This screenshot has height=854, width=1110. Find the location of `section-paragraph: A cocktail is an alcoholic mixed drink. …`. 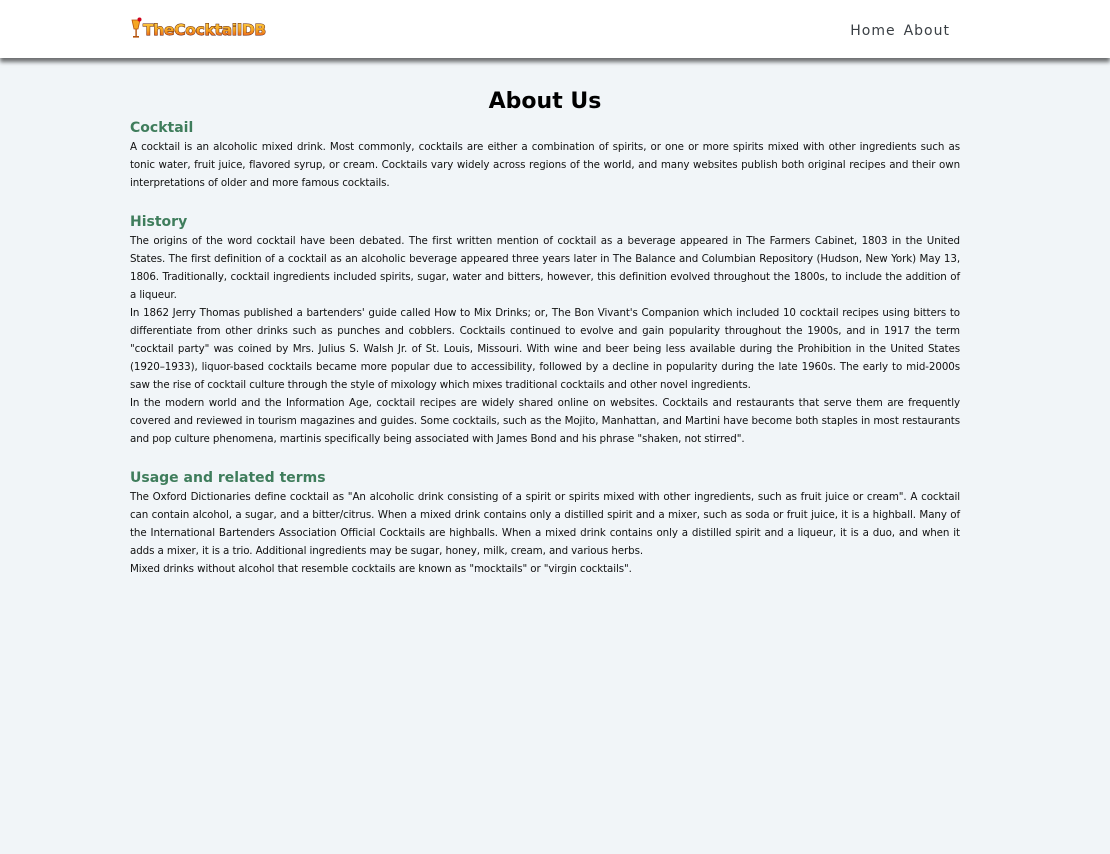

section-paragraph: A cocktail is an alcoholic mixed drink. … is located at coordinates (545, 165).